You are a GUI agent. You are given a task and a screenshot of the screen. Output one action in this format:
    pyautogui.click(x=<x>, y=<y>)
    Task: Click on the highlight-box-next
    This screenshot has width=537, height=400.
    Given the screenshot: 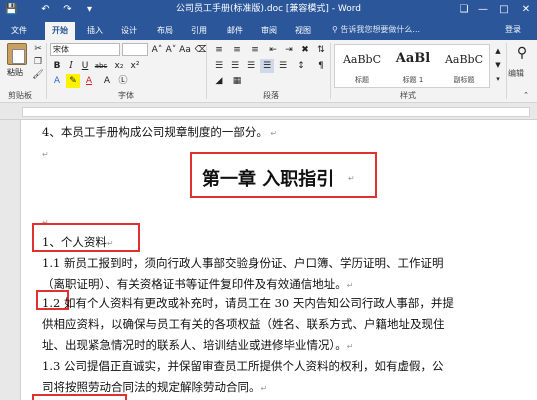 What is the action you would take?
    pyautogui.click(x=79, y=397)
    